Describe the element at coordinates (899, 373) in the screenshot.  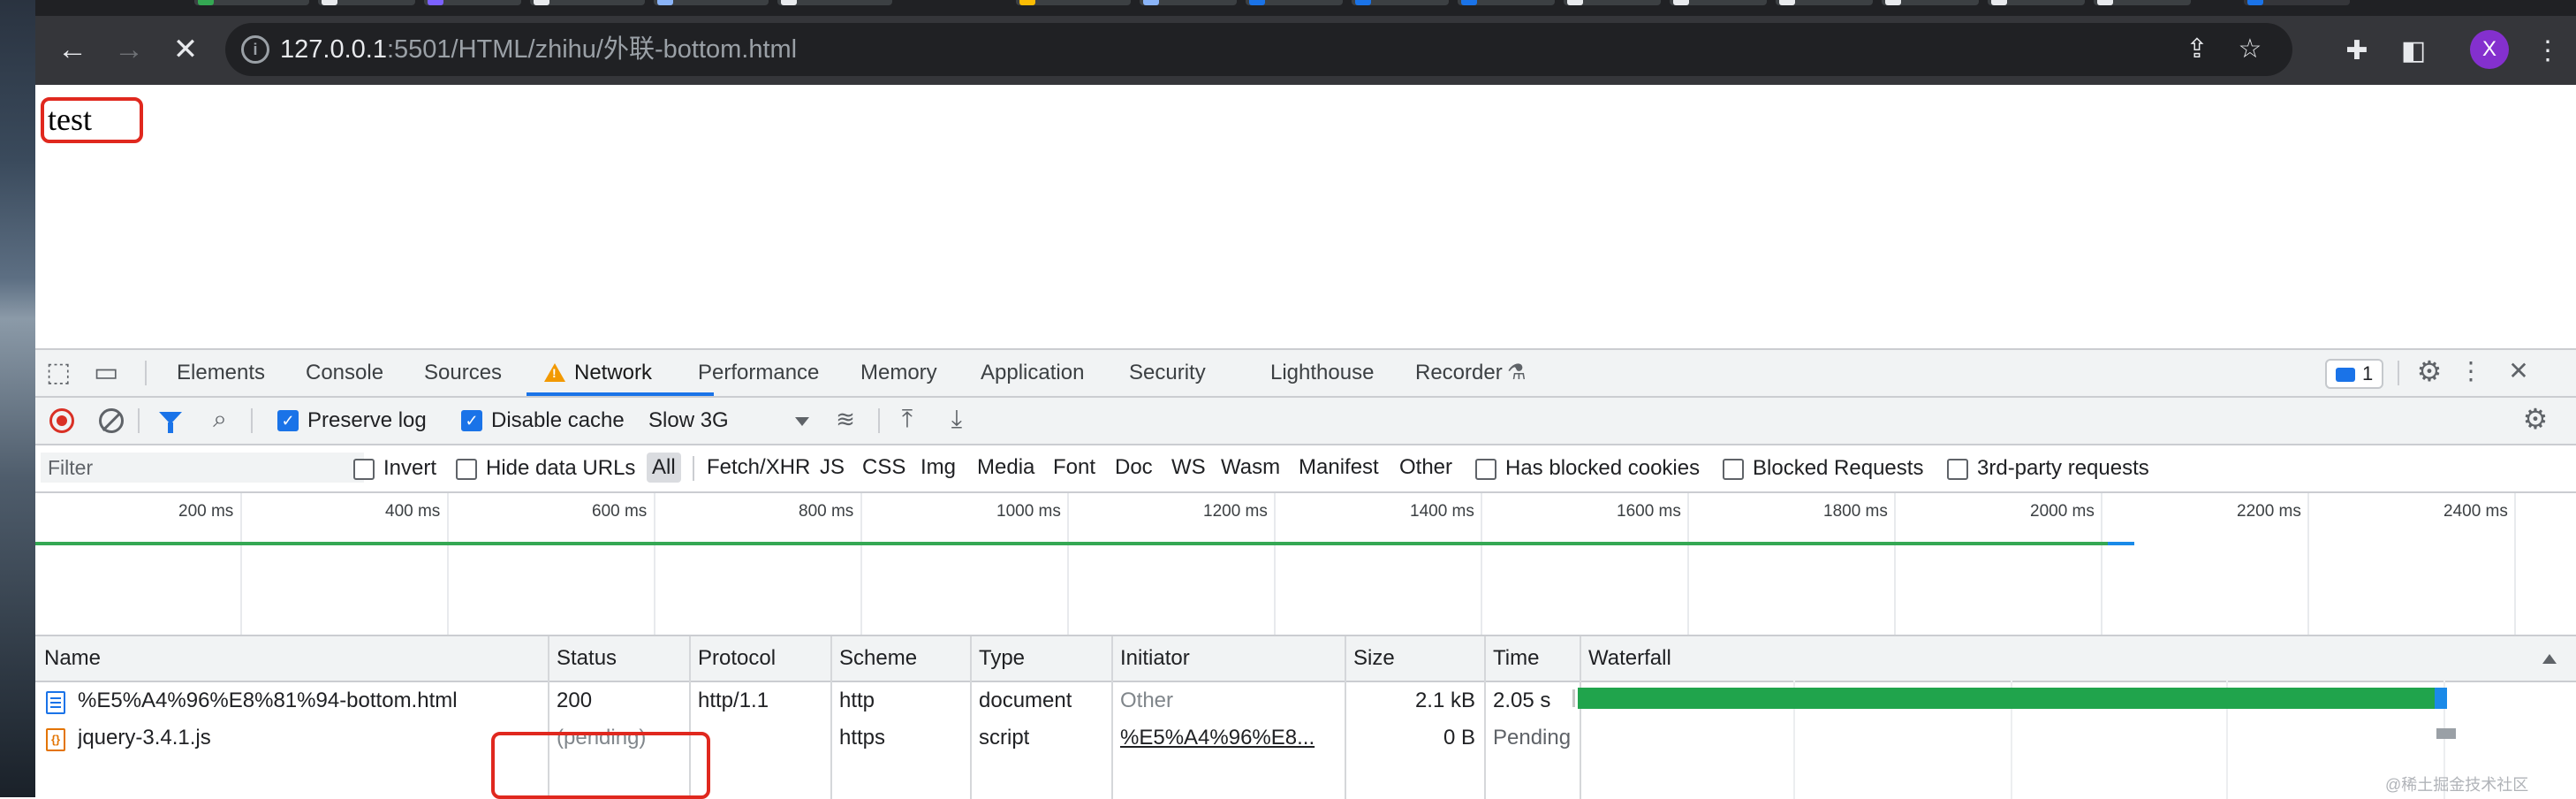
I see `tab-memory: Memory` at that location.